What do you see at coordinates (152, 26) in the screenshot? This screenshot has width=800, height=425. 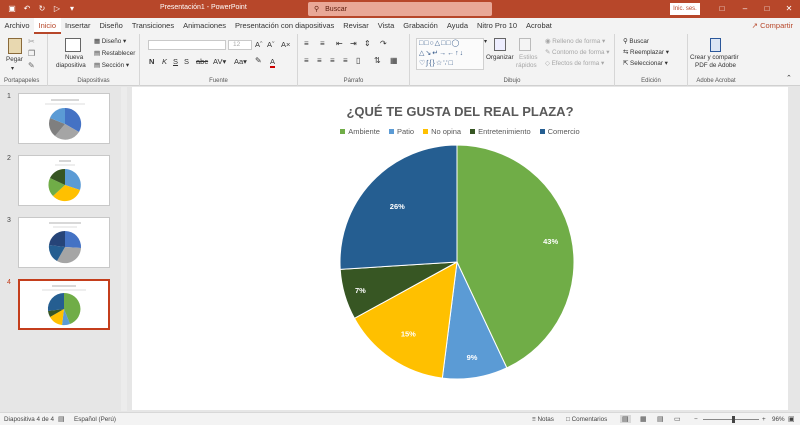 I see `tab-transiciones: Transiciones` at bounding box center [152, 26].